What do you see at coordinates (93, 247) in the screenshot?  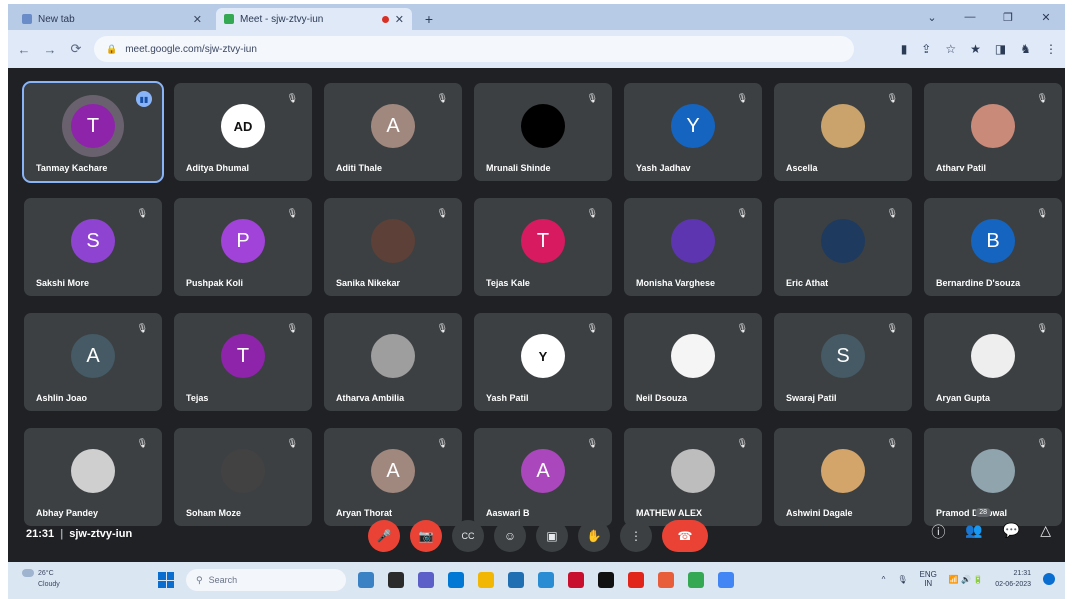 I see `participant-tile: S Sakshi More 🎙` at bounding box center [93, 247].